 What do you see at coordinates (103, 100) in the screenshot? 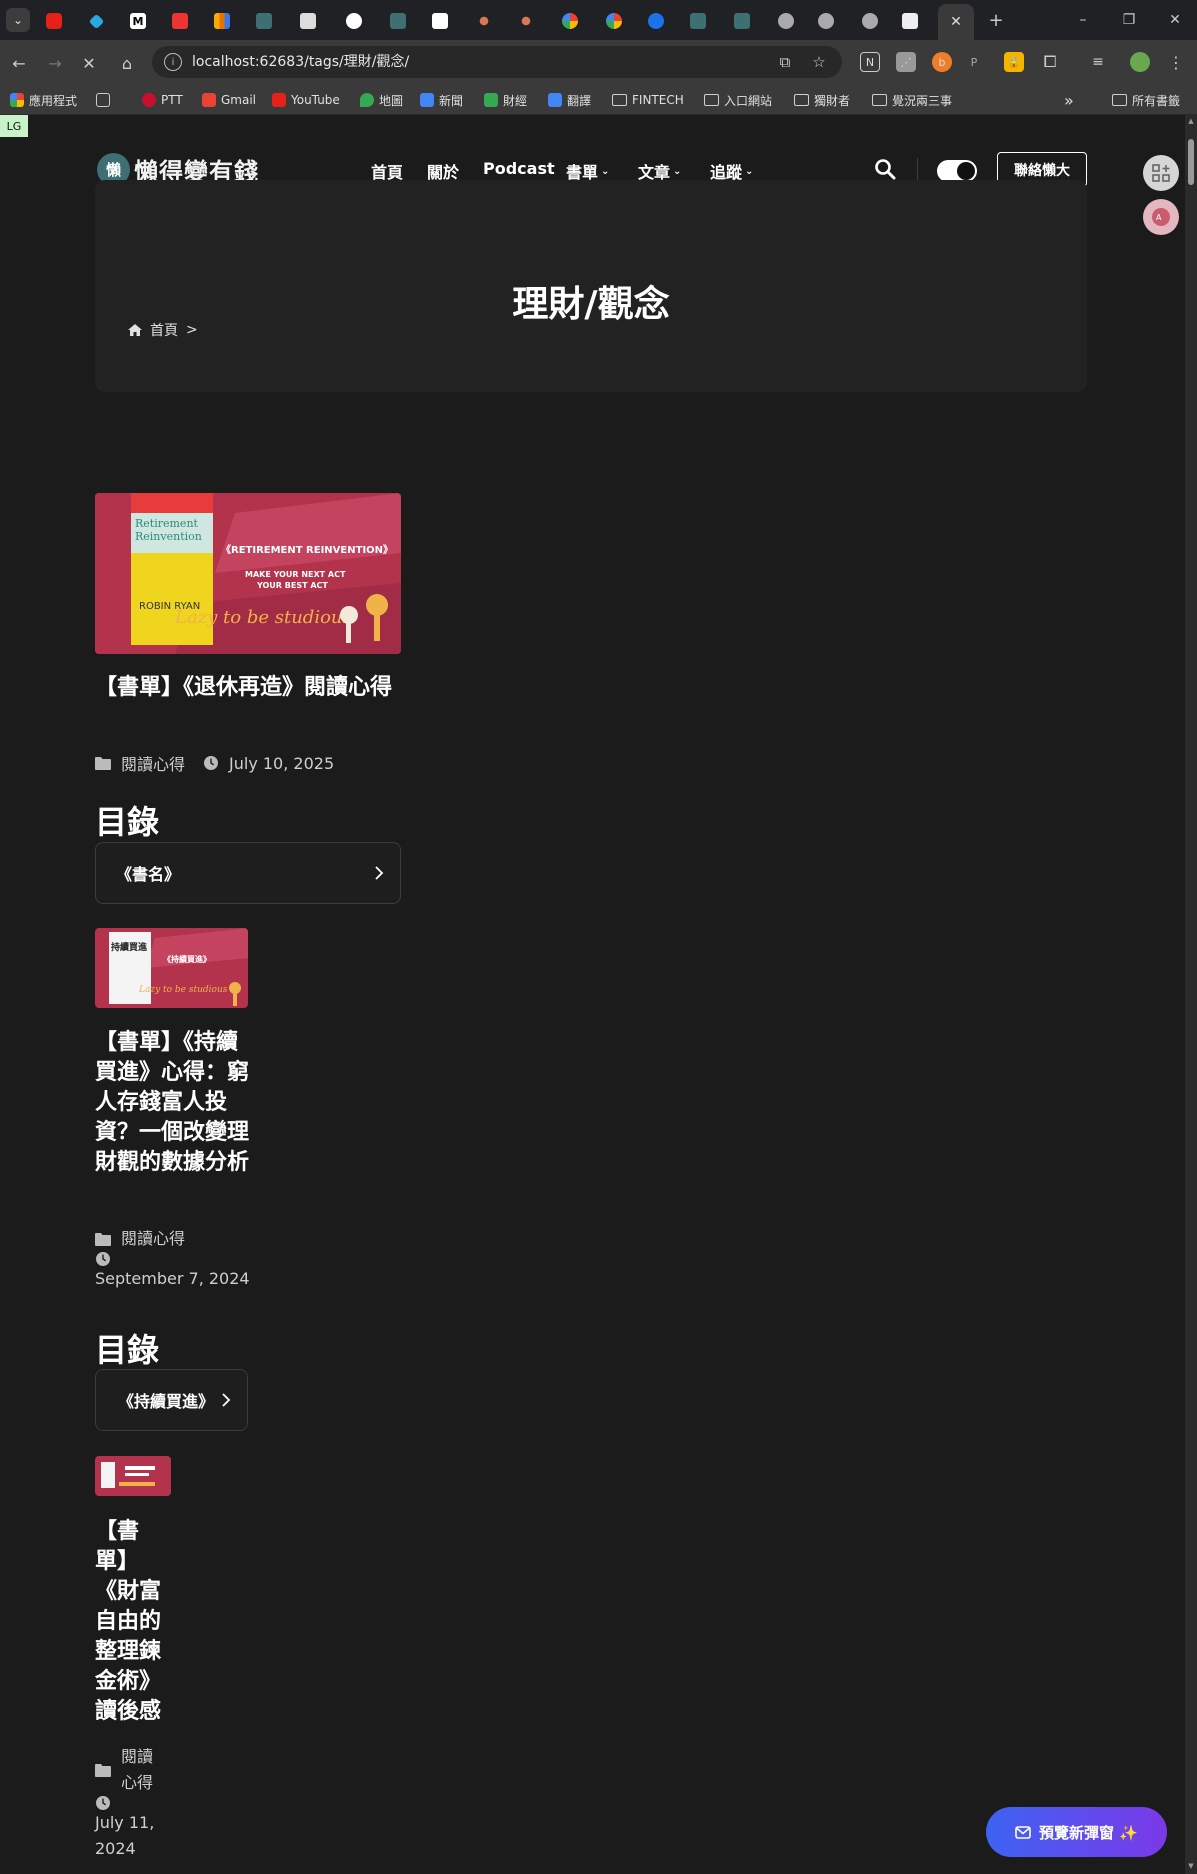
I see `grid-icon` at bounding box center [103, 100].